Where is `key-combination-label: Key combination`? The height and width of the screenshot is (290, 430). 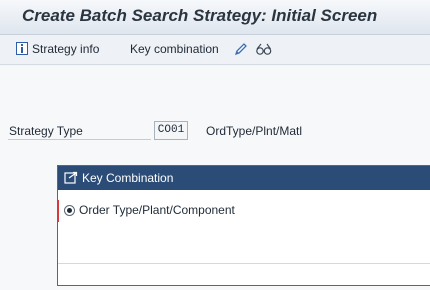
key-combination-label: Key combination is located at coordinates (174, 49).